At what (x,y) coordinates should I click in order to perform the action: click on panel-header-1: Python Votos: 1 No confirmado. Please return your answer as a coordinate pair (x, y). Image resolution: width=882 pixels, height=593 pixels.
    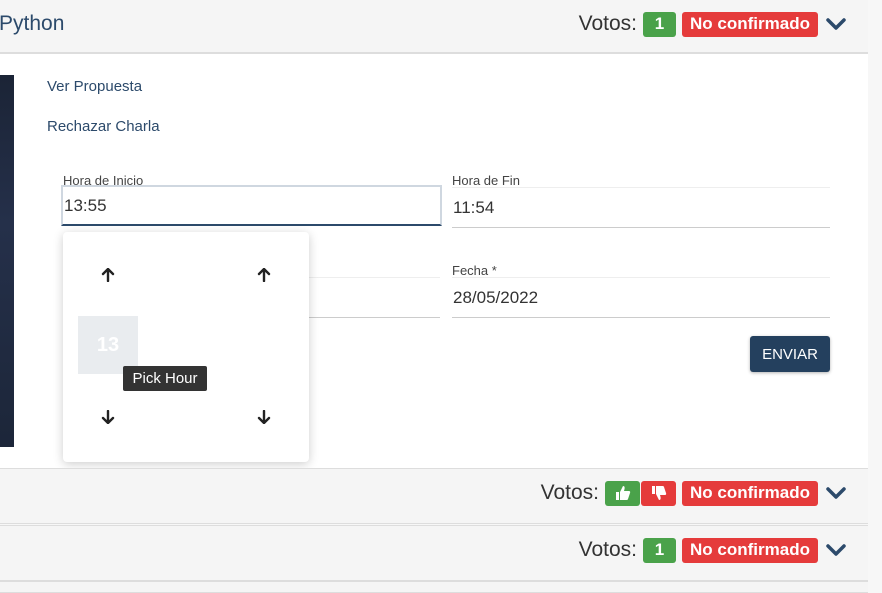
    Looking at the image, I should click on (434, 27).